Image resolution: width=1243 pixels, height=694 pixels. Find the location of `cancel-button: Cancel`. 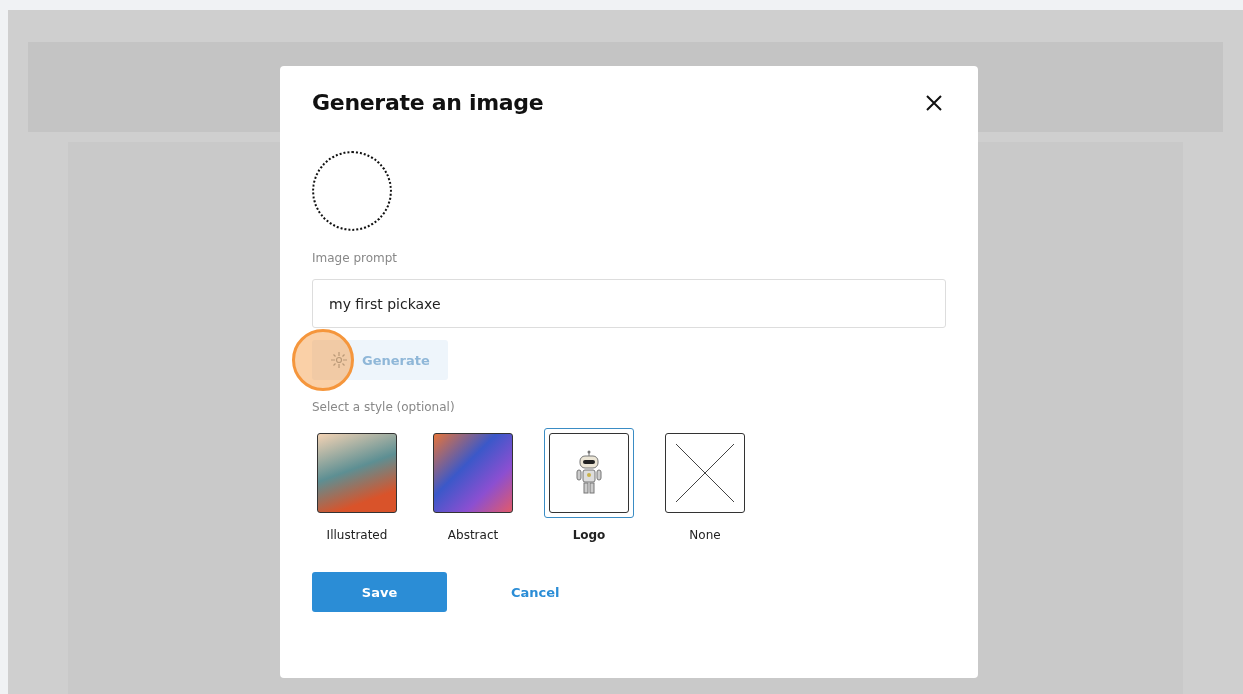

cancel-button: Cancel is located at coordinates (535, 592).